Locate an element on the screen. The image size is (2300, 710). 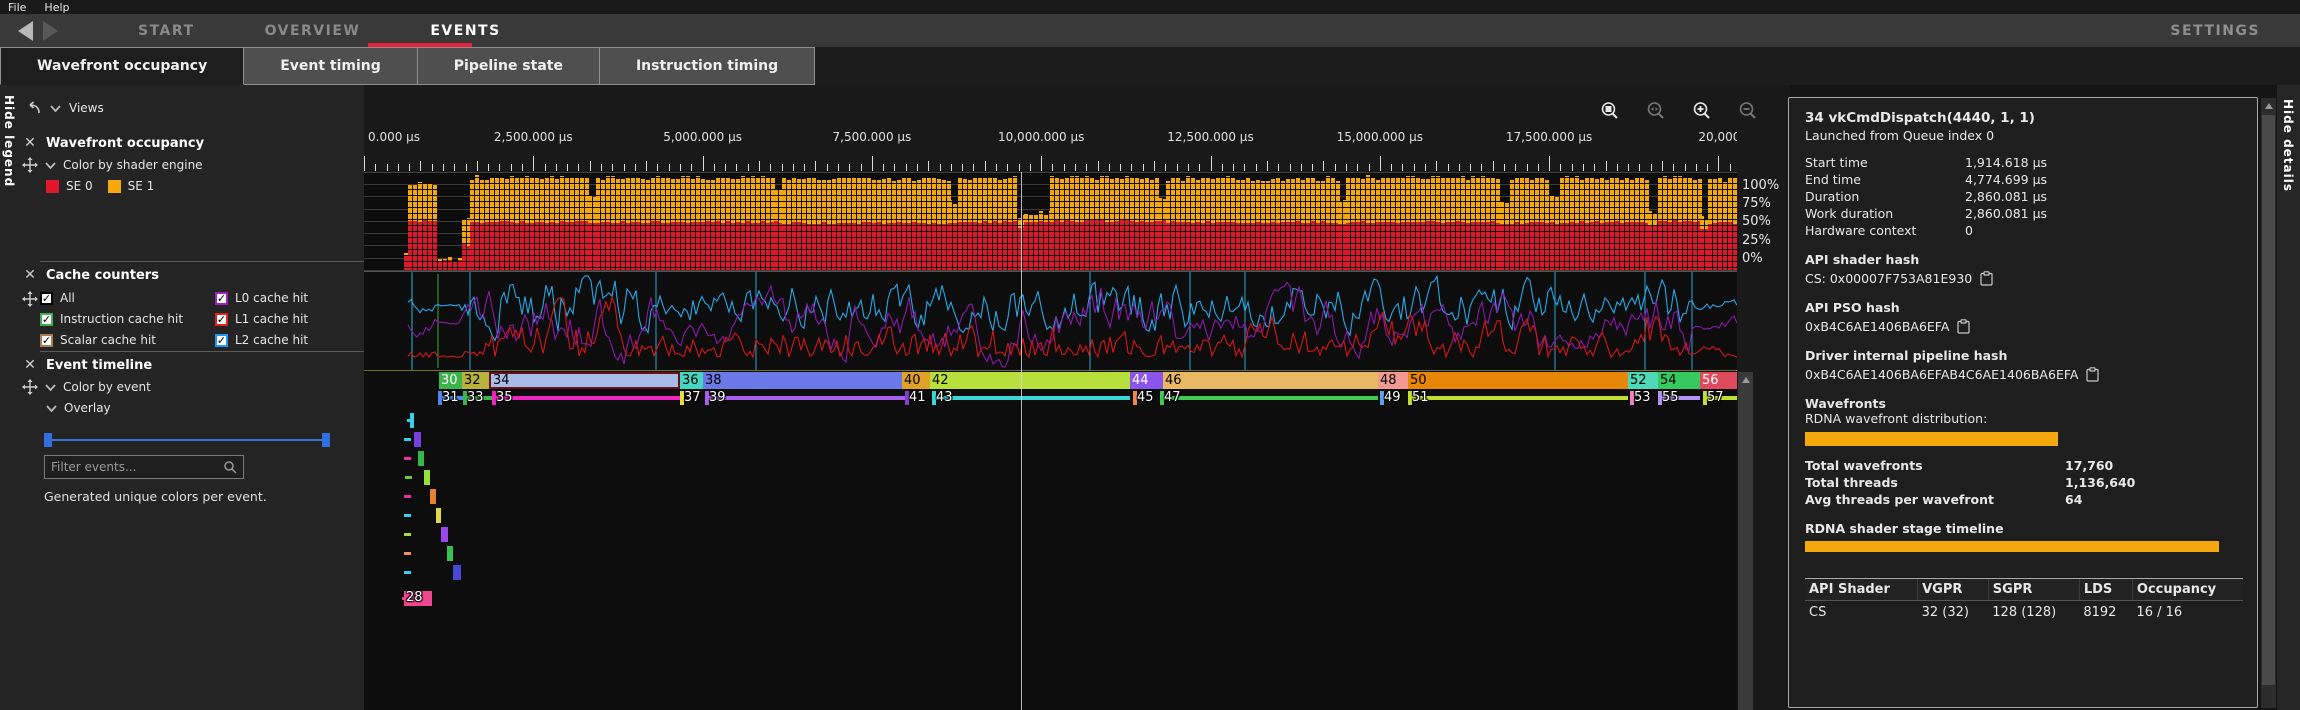
zoom-reset-icon is located at coordinates (1656, 111).